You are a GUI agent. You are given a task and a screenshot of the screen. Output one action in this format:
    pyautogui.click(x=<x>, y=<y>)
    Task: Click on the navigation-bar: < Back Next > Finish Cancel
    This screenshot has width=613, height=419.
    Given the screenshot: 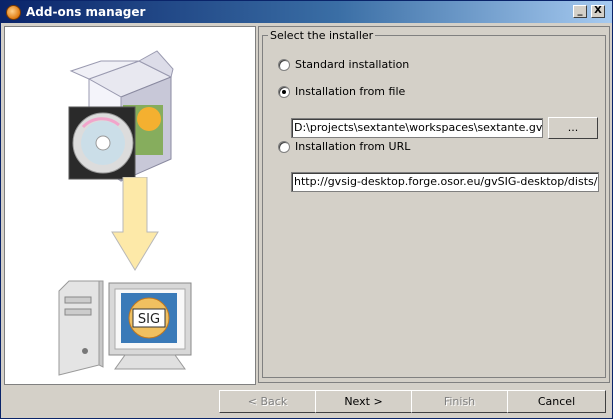 What is the action you would take?
    pyautogui.click(x=306, y=401)
    